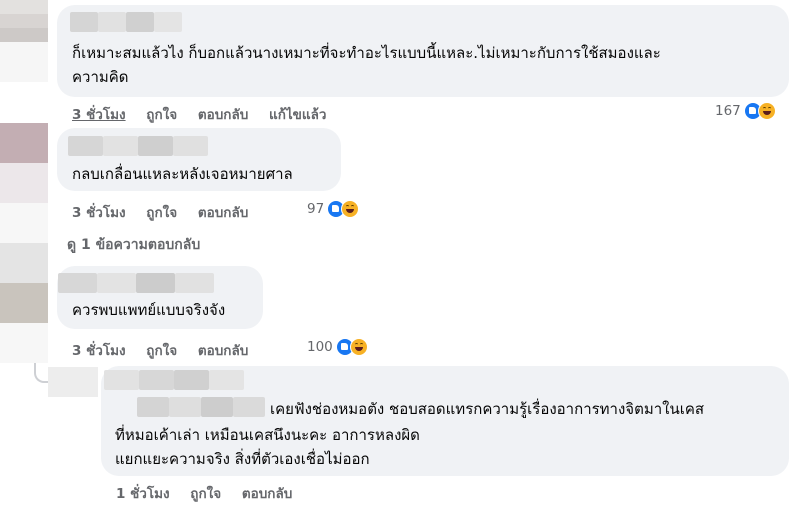 This screenshot has width=800, height=506. What do you see at coordinates (320, 347) in the screenshot?
I see `reaction-count: 100` at bounding box center [320, 347].